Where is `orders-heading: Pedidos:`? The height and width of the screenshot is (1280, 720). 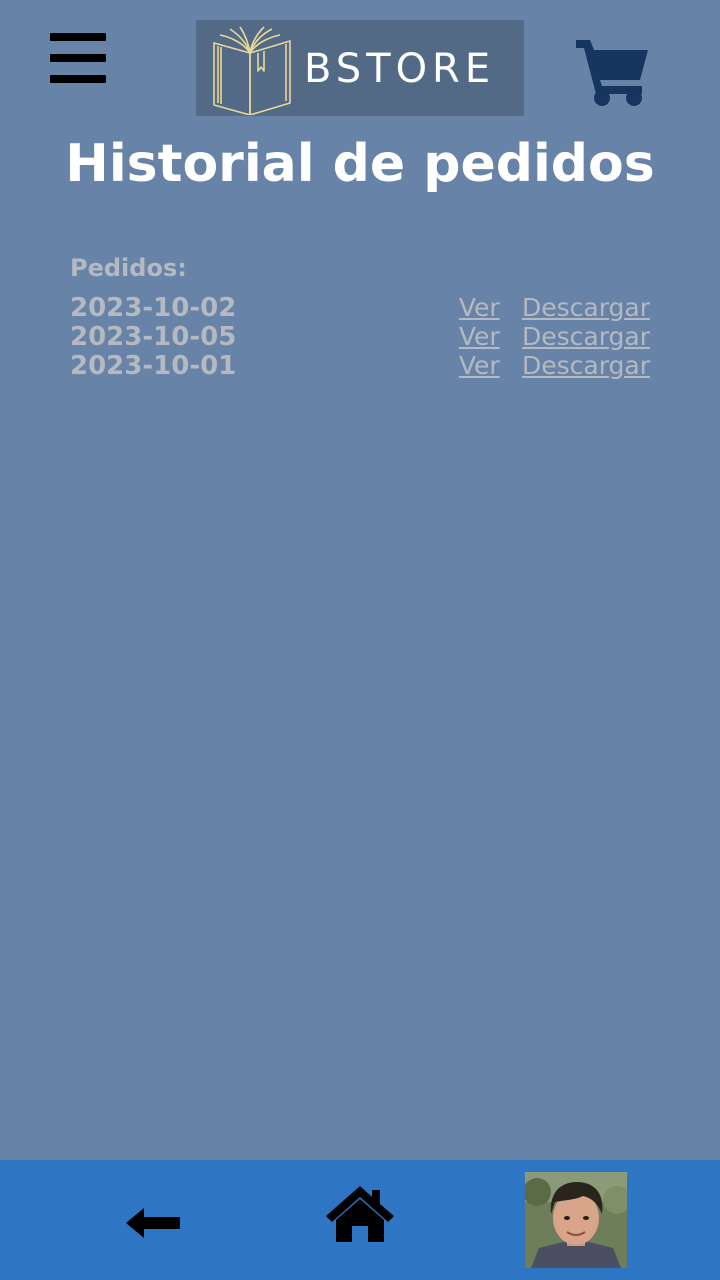 orders-heading: Pedidos: is located at coordinates (128, 268).